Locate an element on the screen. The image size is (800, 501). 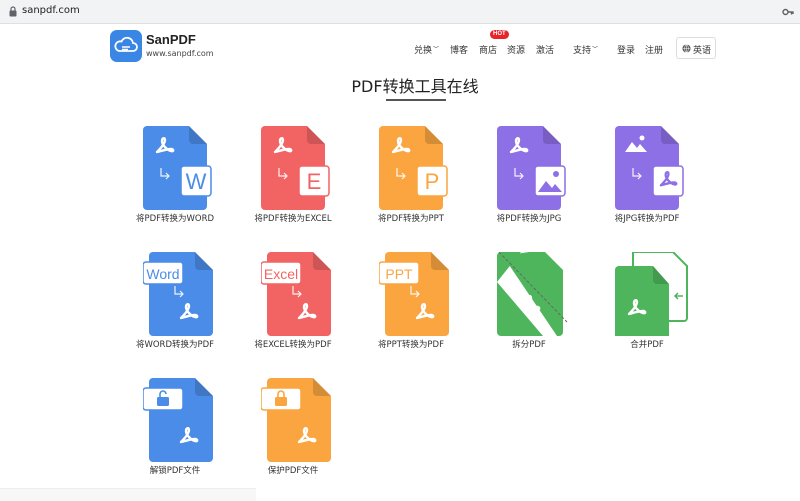
nav-exchange: 兑换﹀ is located at coordinates (426, 49).